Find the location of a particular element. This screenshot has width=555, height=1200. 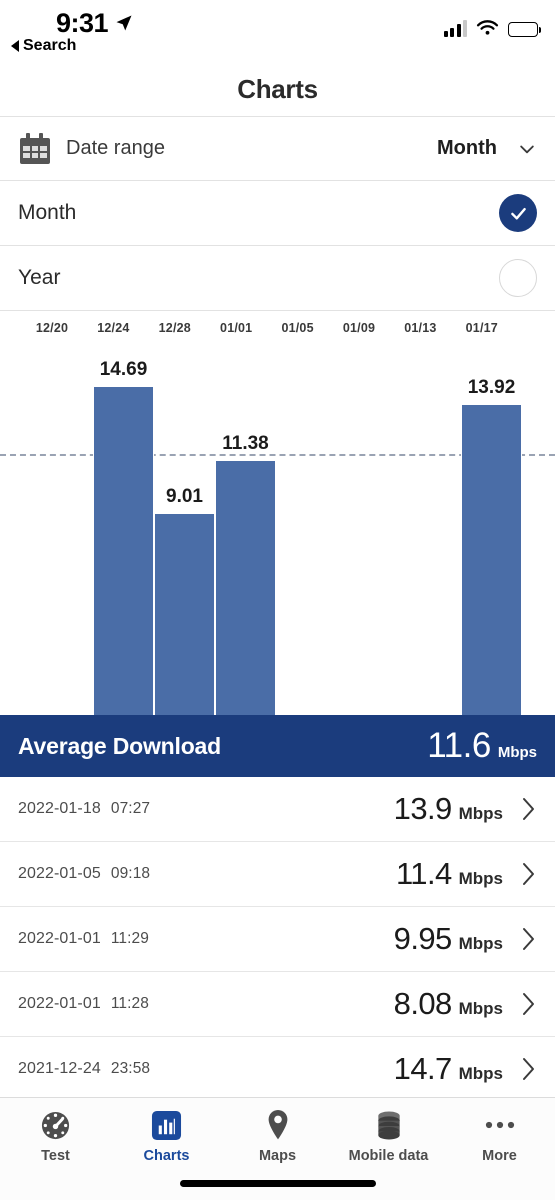

date-range-label: Date range is located at coordinates (115, 148).